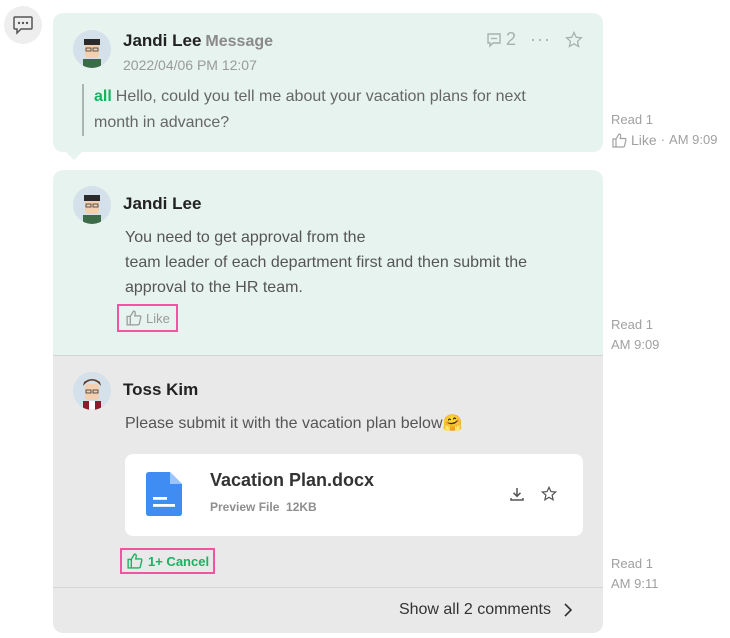 The width and height of the screenshot is (730, 638). I want to click on author-name: Toss Kim, so click(161, 389).